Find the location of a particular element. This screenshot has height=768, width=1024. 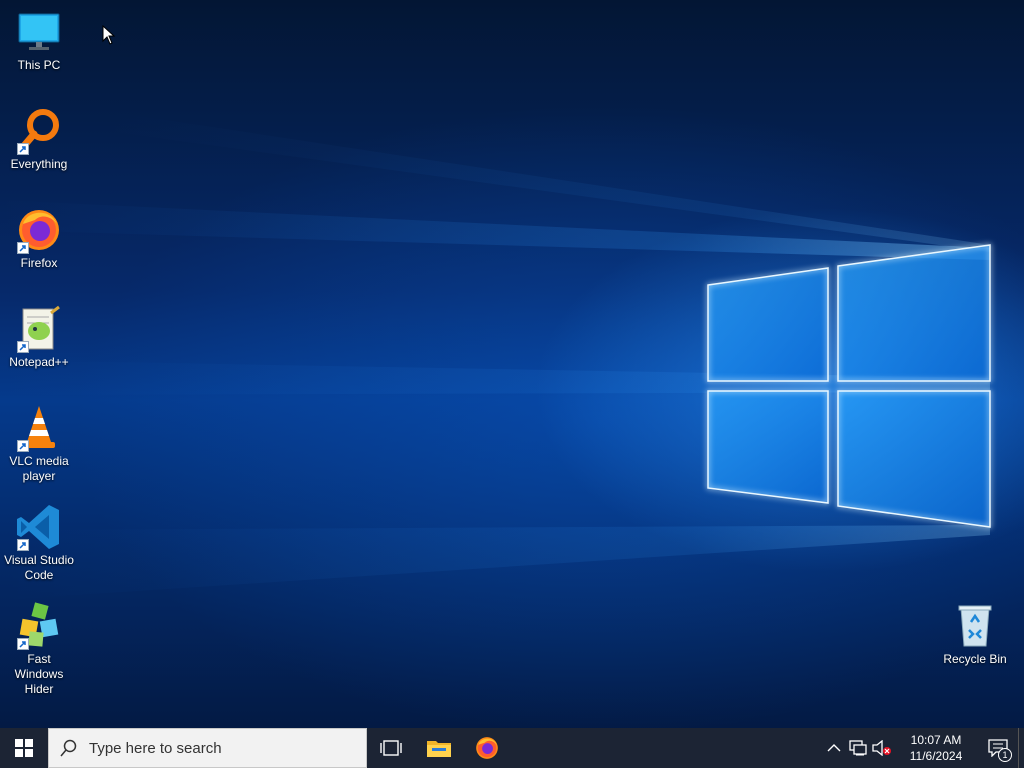

desktop-icon-everything: Everything is located at coordinates (39, 139).